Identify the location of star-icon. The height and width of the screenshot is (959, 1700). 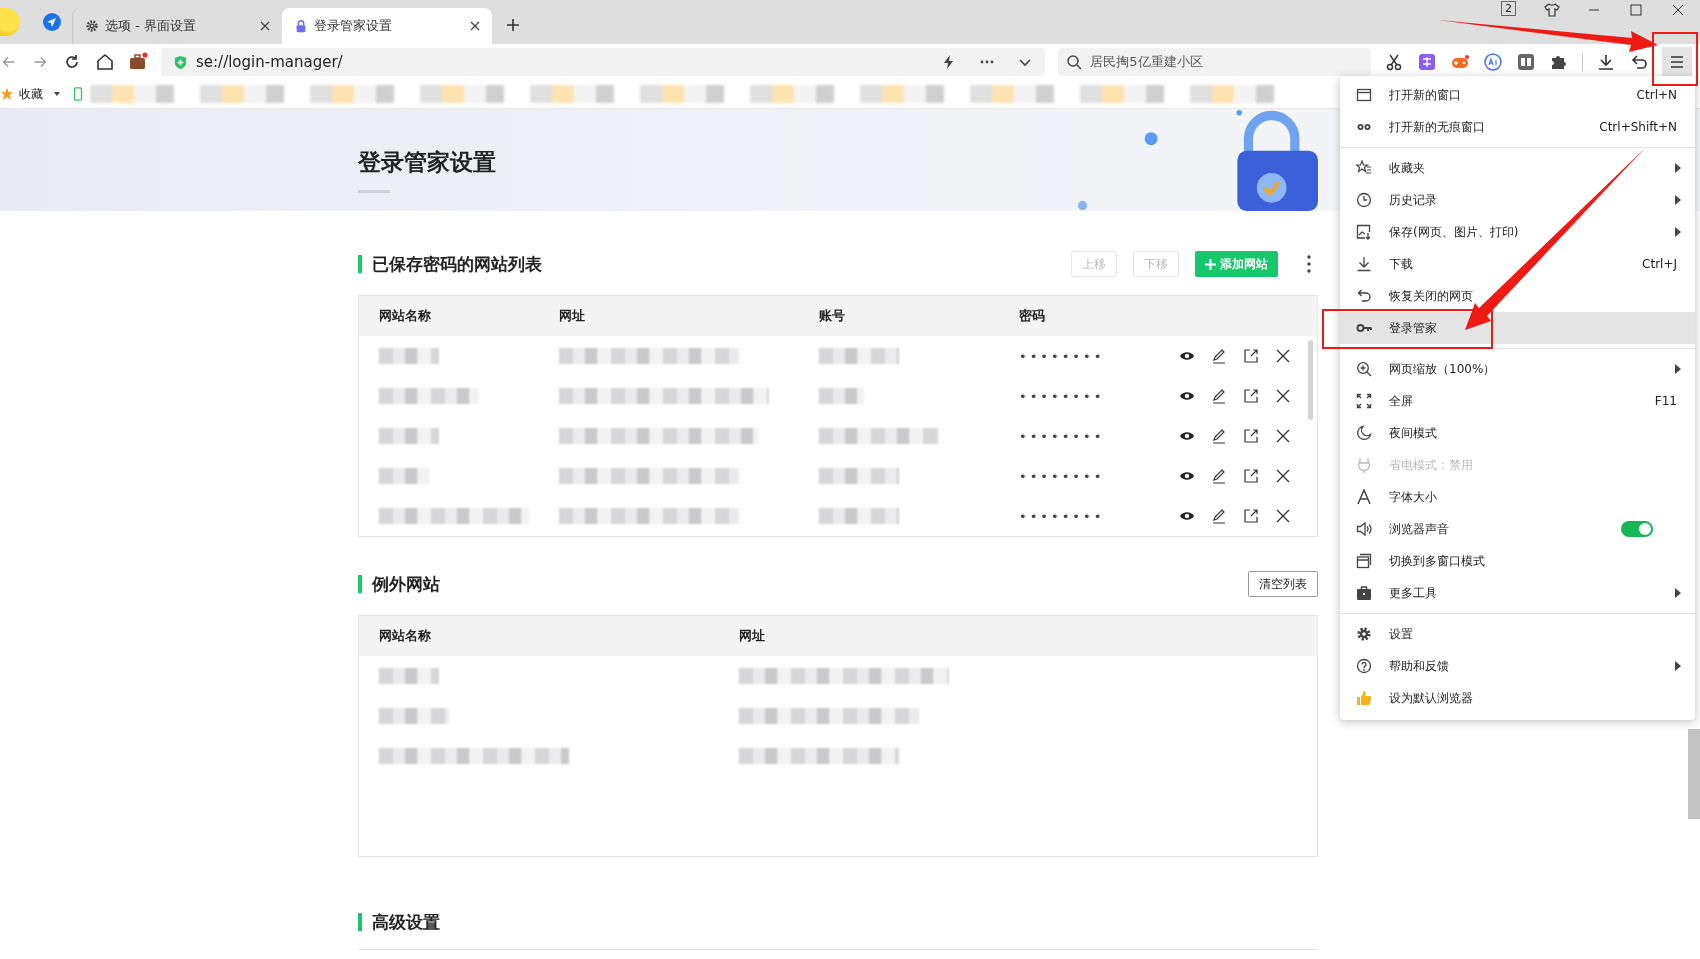
(1364, 168).